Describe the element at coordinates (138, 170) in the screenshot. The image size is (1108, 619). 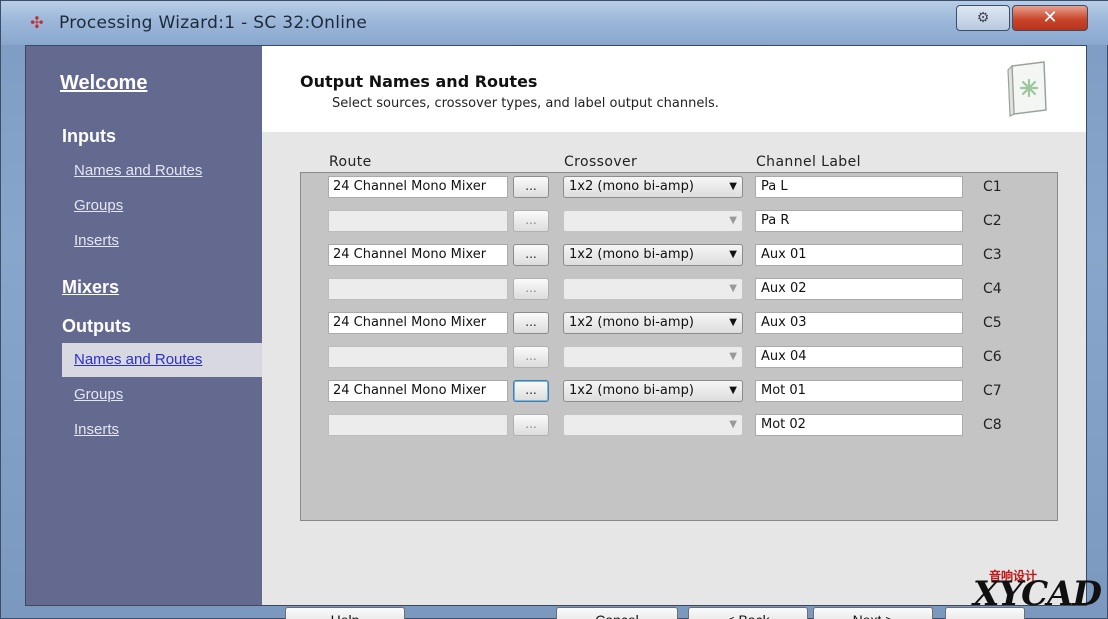
I see `nav-inputs-names-and-routes: Names and Routes` at that location.